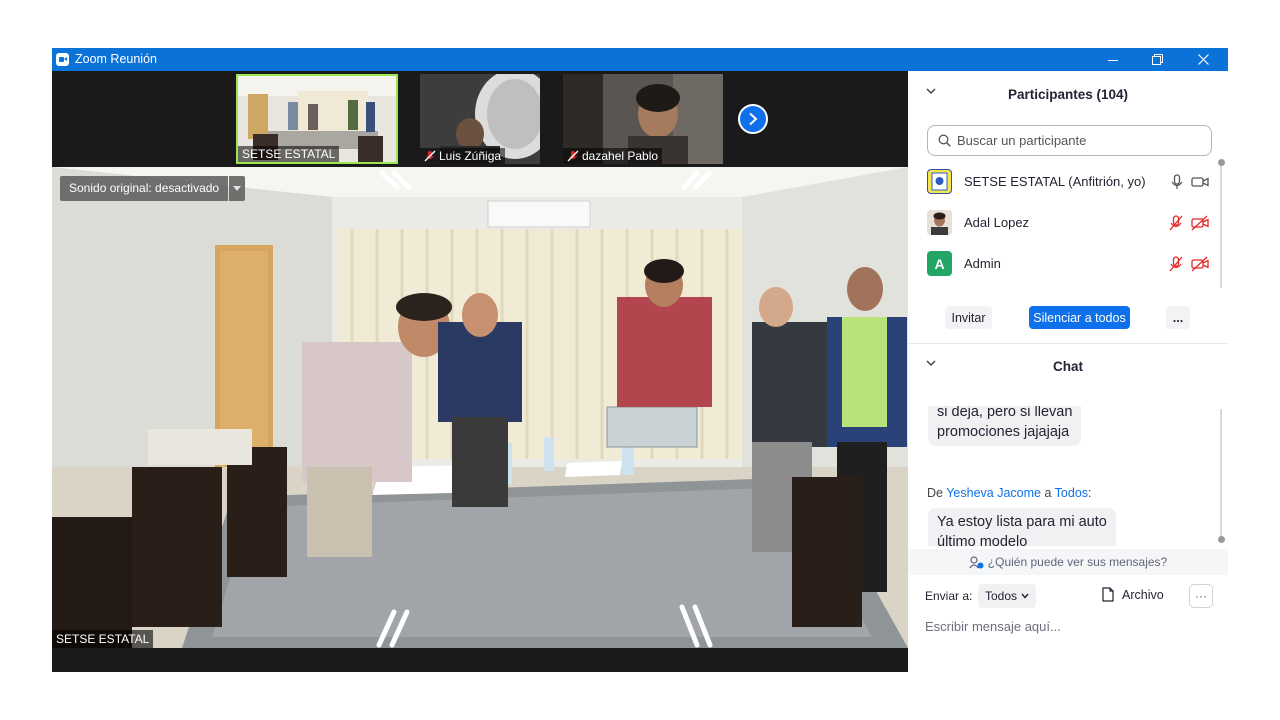  I want to click on chat-message-sender: De Yesheva Jacome a Todos:, so click(1009, 493).